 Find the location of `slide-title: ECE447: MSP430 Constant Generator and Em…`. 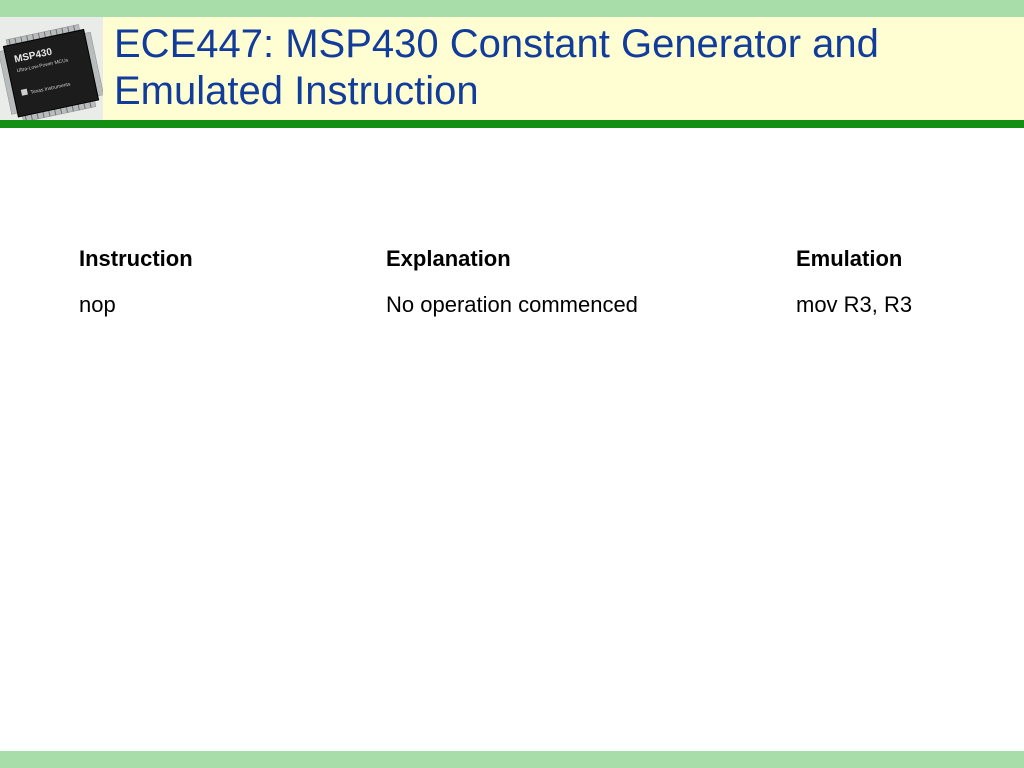

slide-title: ECE447: MSP430 Constant Generator and Em… is located at coordinates (496, 67).